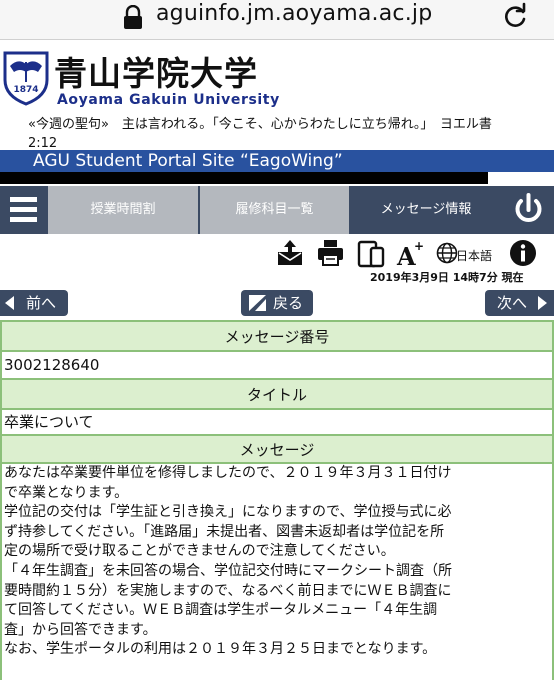 This screenshot has height=680, width=554. What do you see at coordinates (244, 178) in the screenshot?
I see `banner-divider` at bounding box center [244, 178].